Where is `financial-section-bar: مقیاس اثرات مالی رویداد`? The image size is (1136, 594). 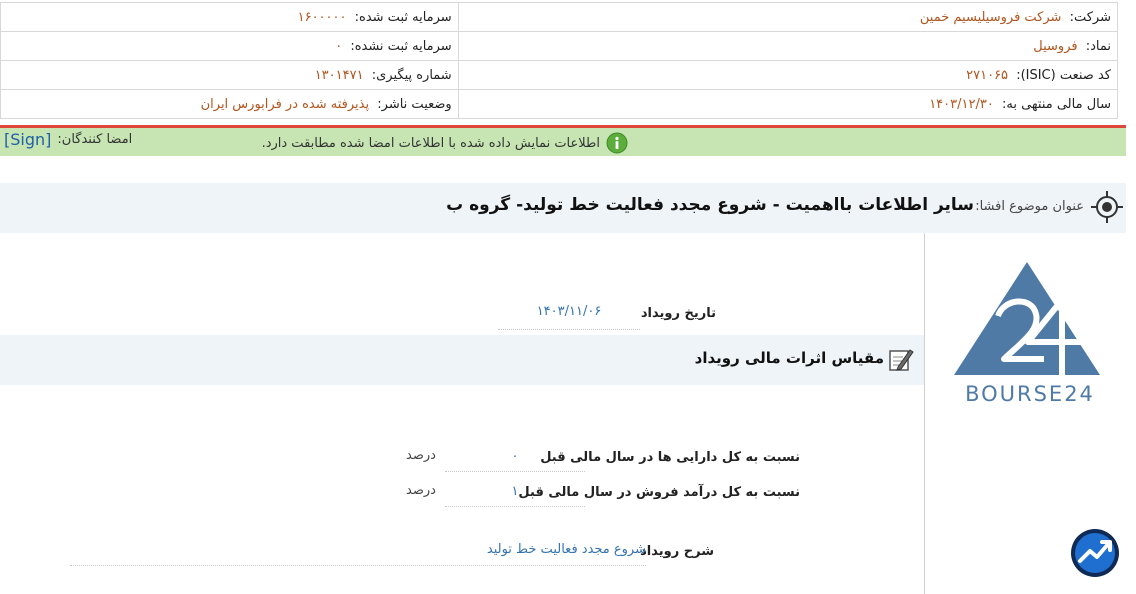
financial-section-bar: مقیاس اثرات مالی رویداد is located at coordinates (462, 360).